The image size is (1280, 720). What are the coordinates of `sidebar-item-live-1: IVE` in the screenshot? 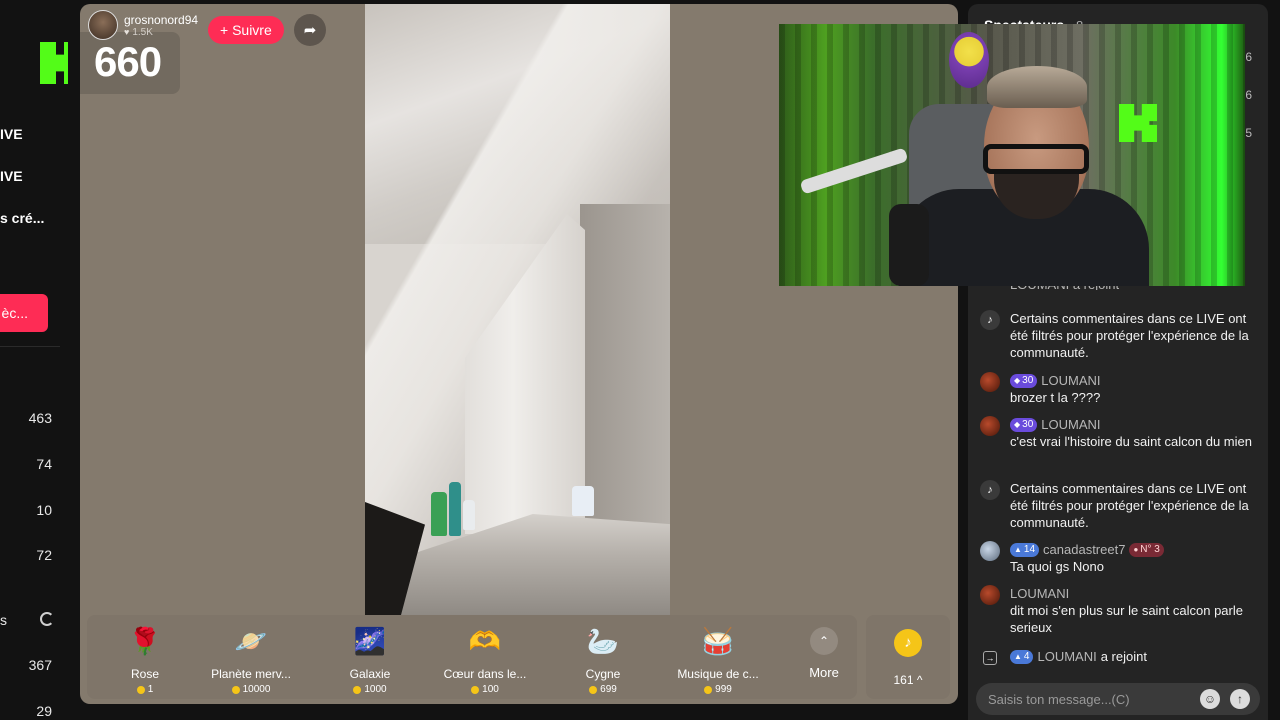 It's located at (11, 134).